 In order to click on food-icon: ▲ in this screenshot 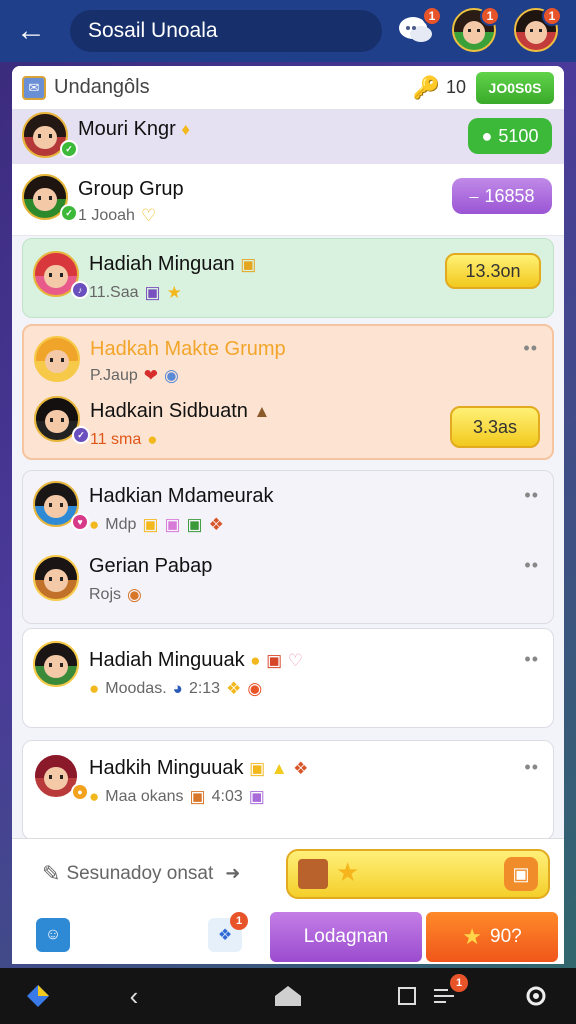, I will do `click(262, 411)`.